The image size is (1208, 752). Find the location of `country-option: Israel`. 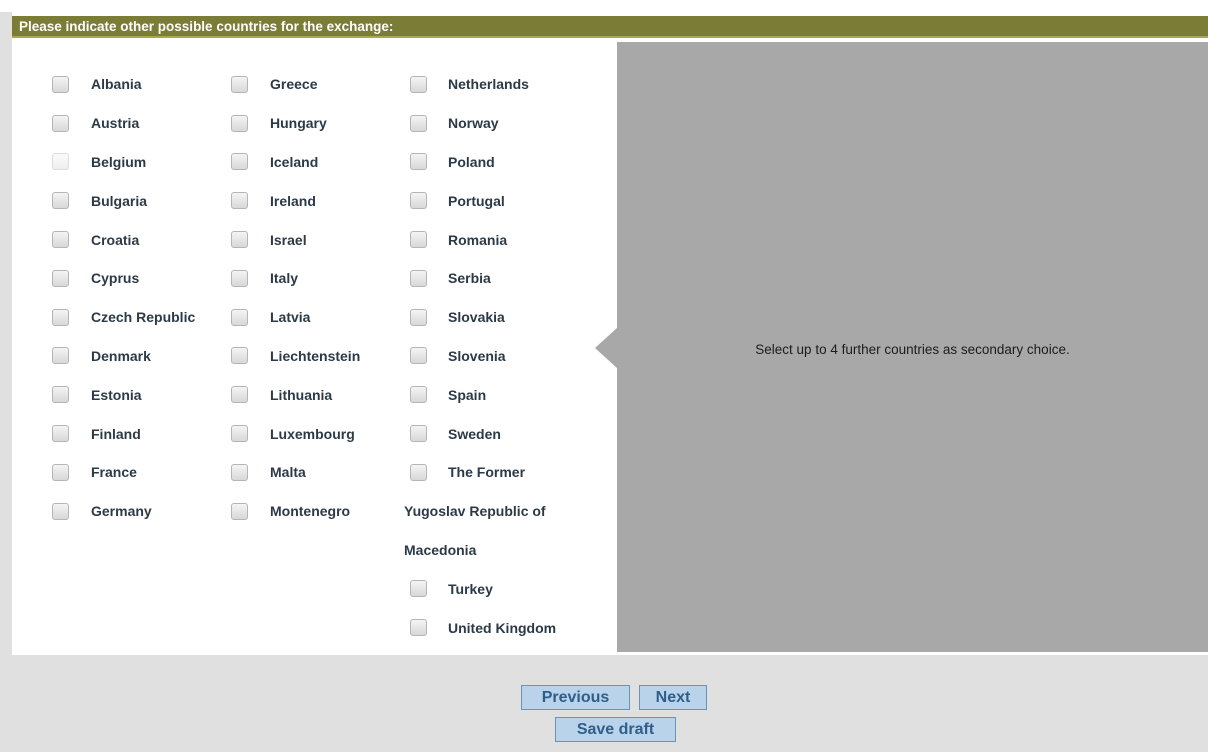

country-option: Israel is located at coordinates (295, 239).